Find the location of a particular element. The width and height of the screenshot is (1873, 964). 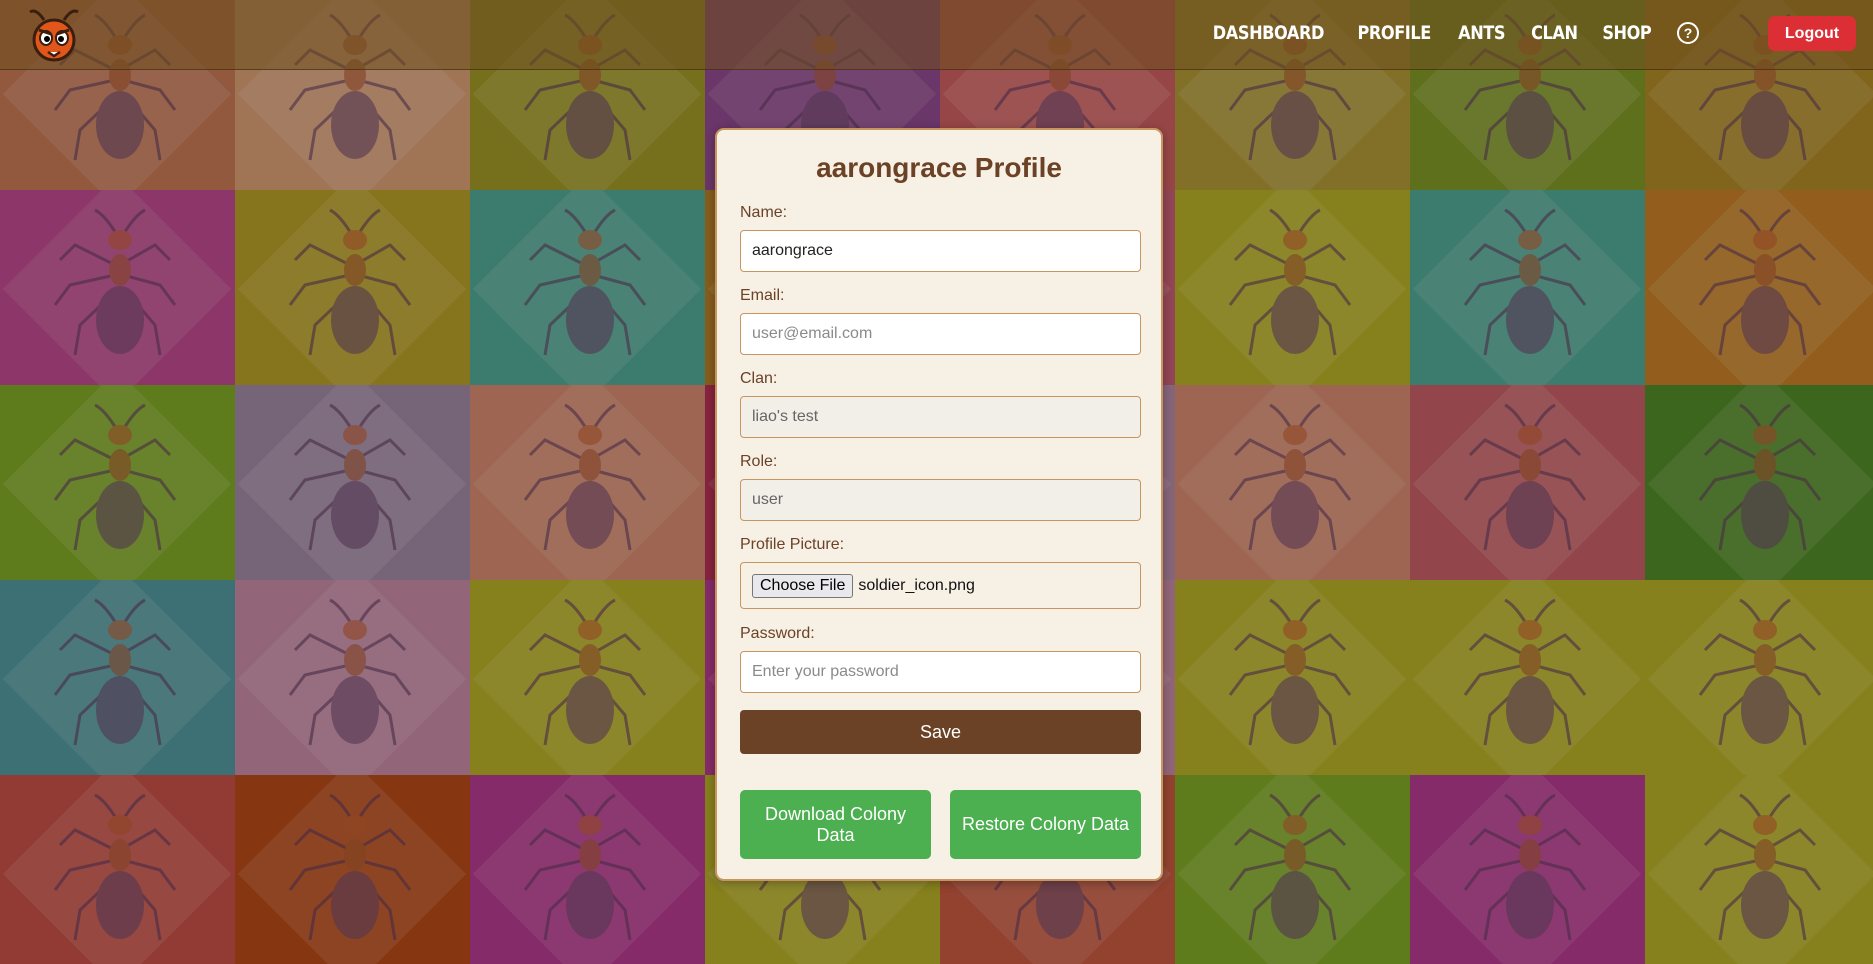

name-label: Name: is located at coordinates (764, 212).